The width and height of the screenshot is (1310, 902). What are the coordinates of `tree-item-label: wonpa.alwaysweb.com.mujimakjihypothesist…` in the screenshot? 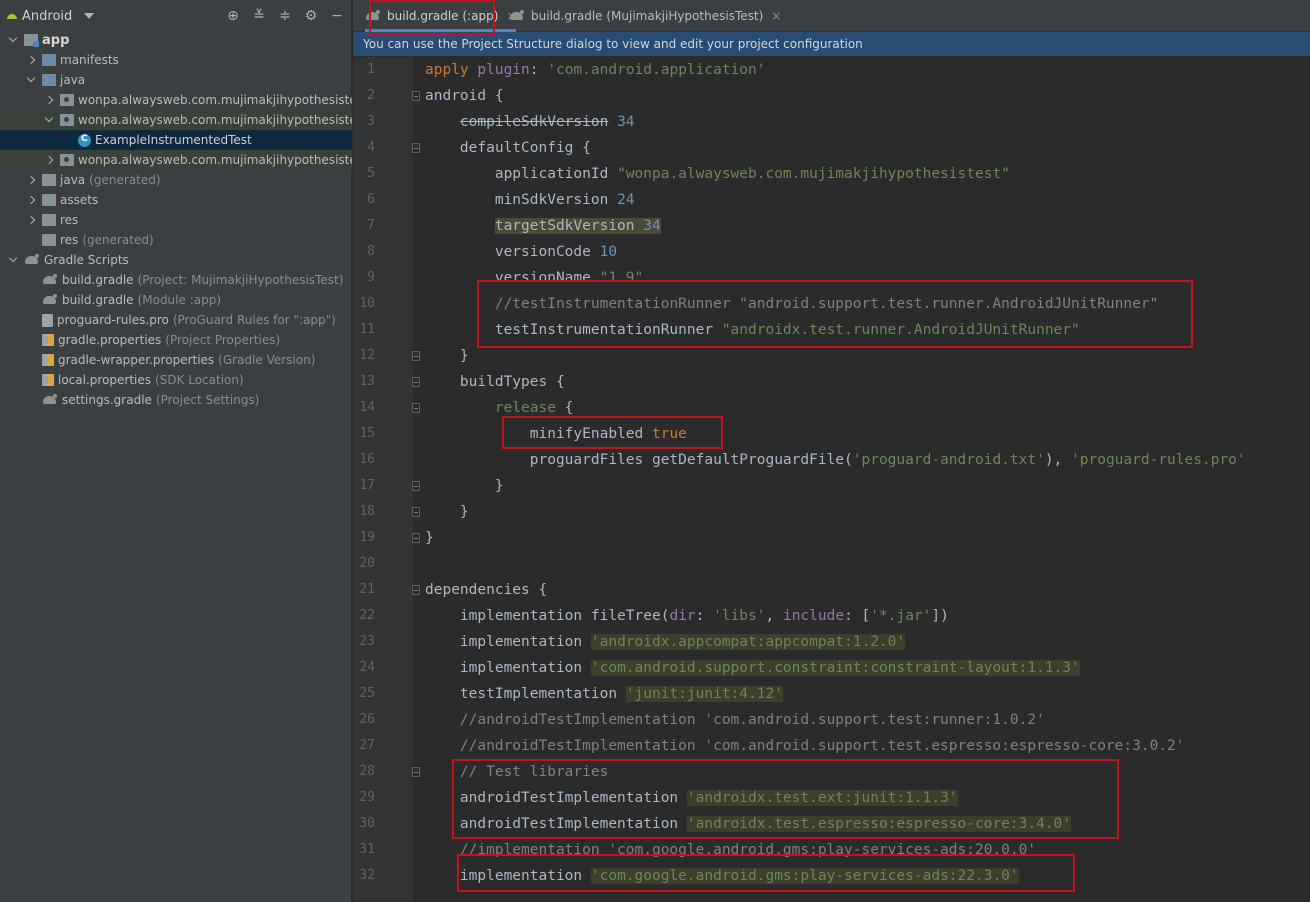 It's located at (215, 120).